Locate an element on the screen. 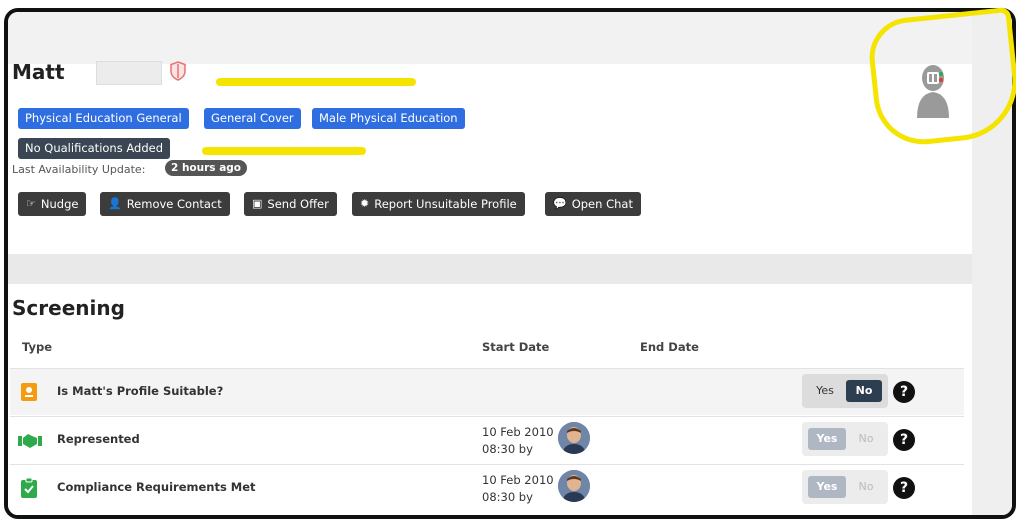 The width and height of the screenshot is (1016, 519). row-label: Is Matt's Profile Suitable? is located at coordinates (140, 391).